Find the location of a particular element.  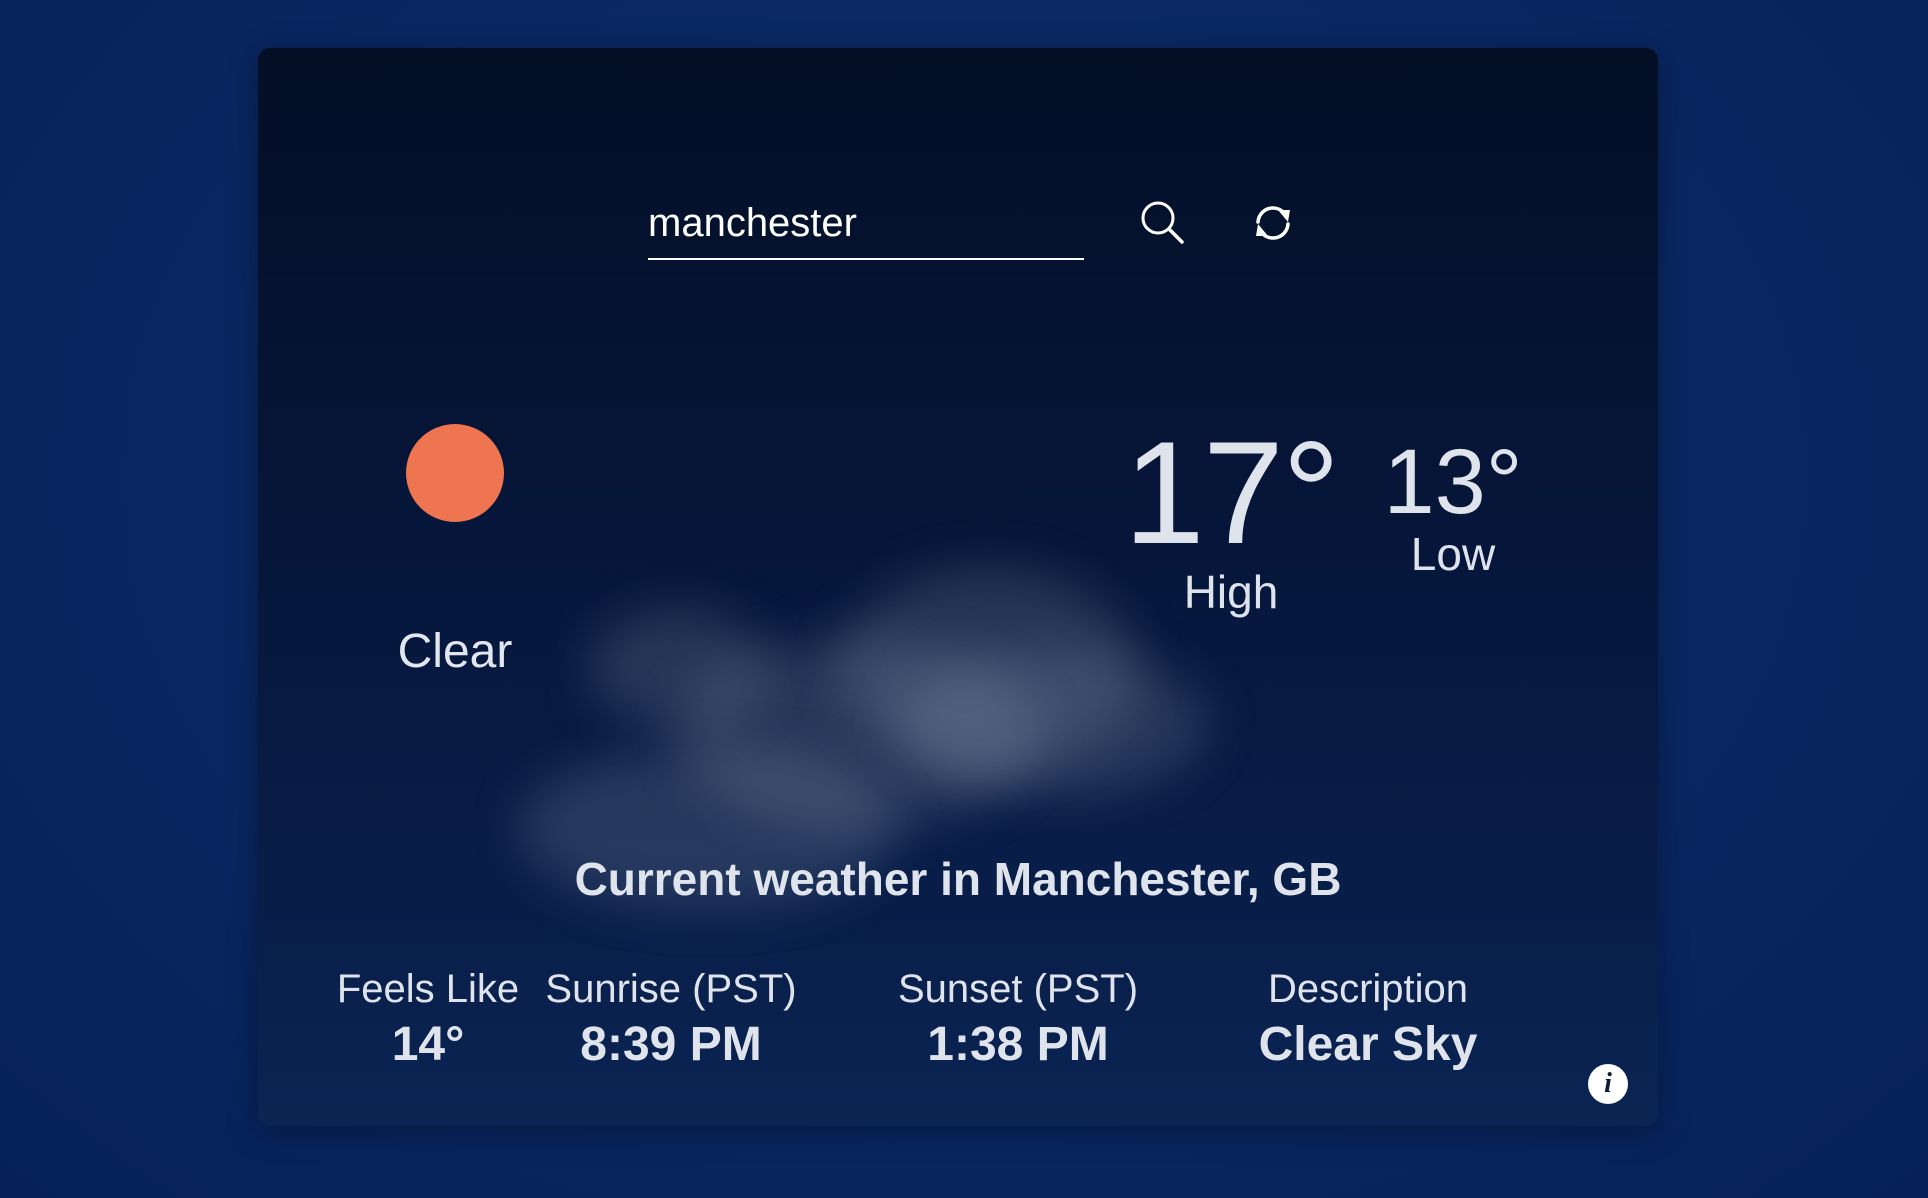

stat-description: Description Clear Sky is located at coordinates (1368, 1020).